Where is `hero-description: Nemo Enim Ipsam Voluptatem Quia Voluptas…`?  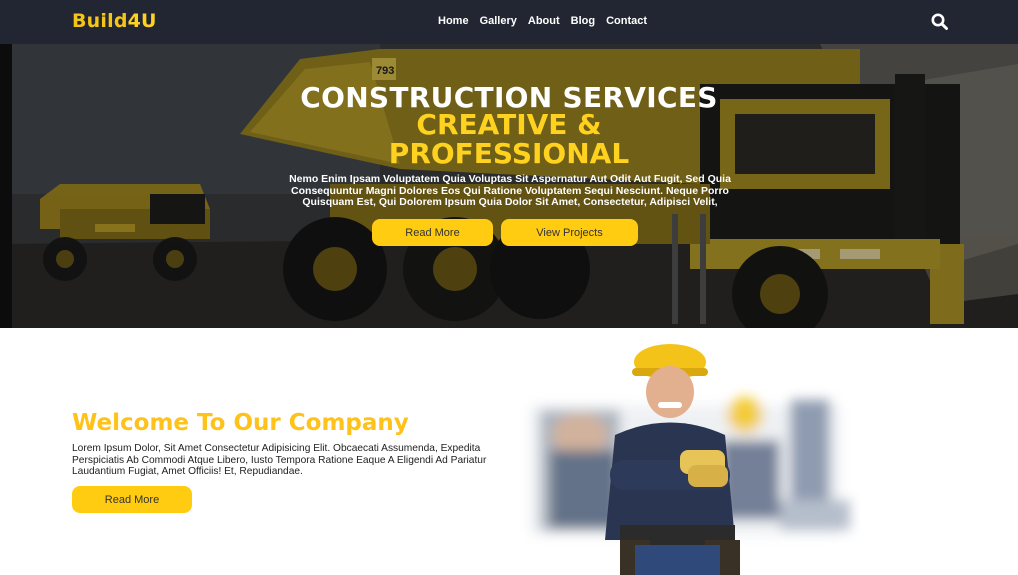
hero-description: Nemo Enim Ipsam Voluptatem Quia Voluptas… is located at coordinates (510, 190).